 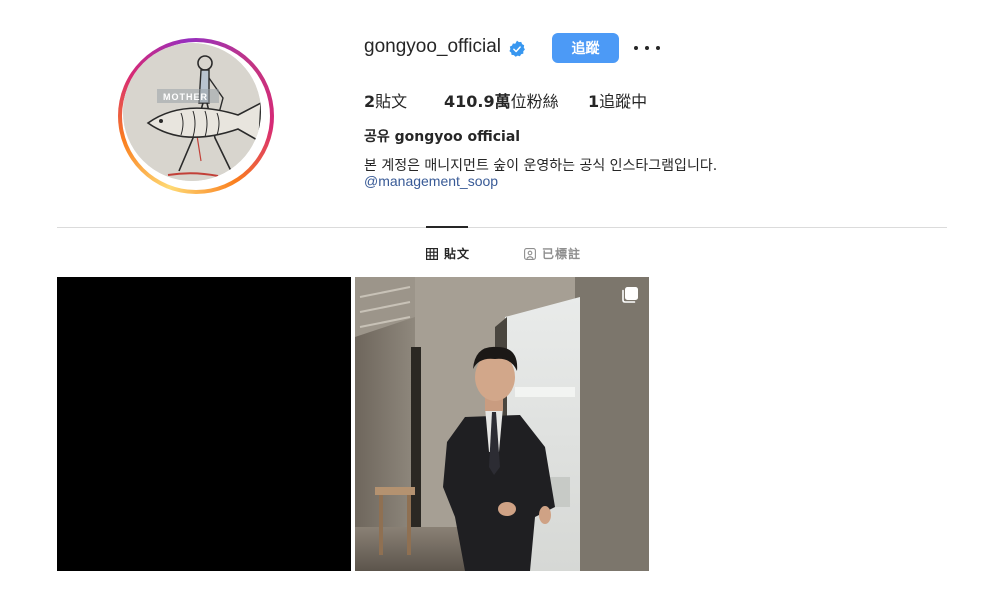 I want to click on posts-count: 2, so click(x=370, y=101).